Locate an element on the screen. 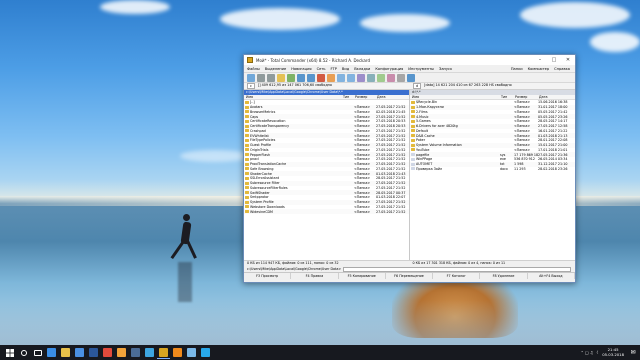 This screenshot has width=640, height=360. menu-item-help: Справка is located at coordinates (562, 69).